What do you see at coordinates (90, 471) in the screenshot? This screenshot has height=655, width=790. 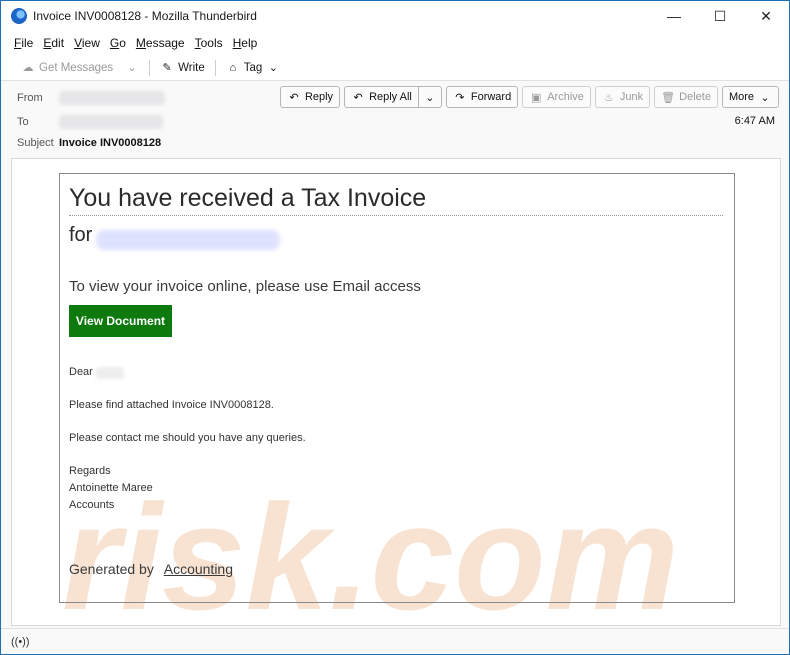 I see `closing-regards: Regards` at bounding box center [90, 471].